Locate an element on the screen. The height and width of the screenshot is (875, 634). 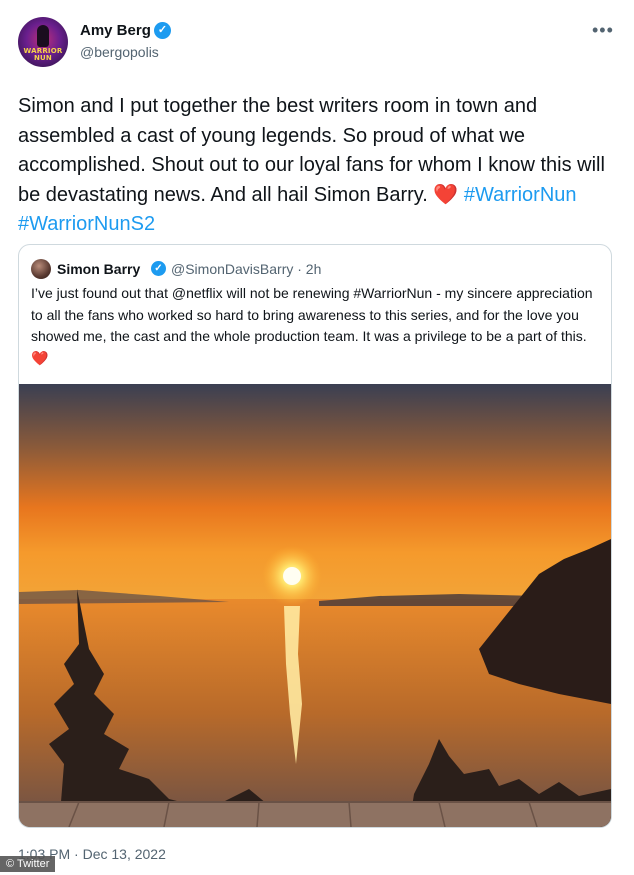
quoted-verified-badge-icon: ✓ is located at coordinates (158, 268).